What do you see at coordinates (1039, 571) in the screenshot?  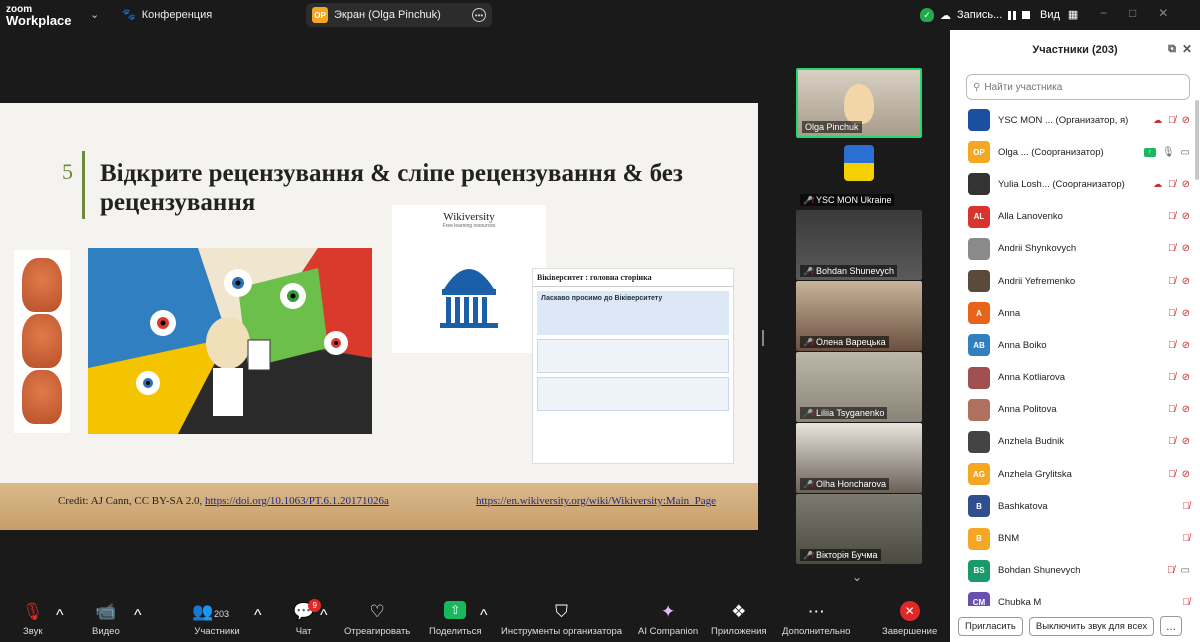 I see `participant-name: Bohdan Shunevych` at bounding box center [1039, 571].